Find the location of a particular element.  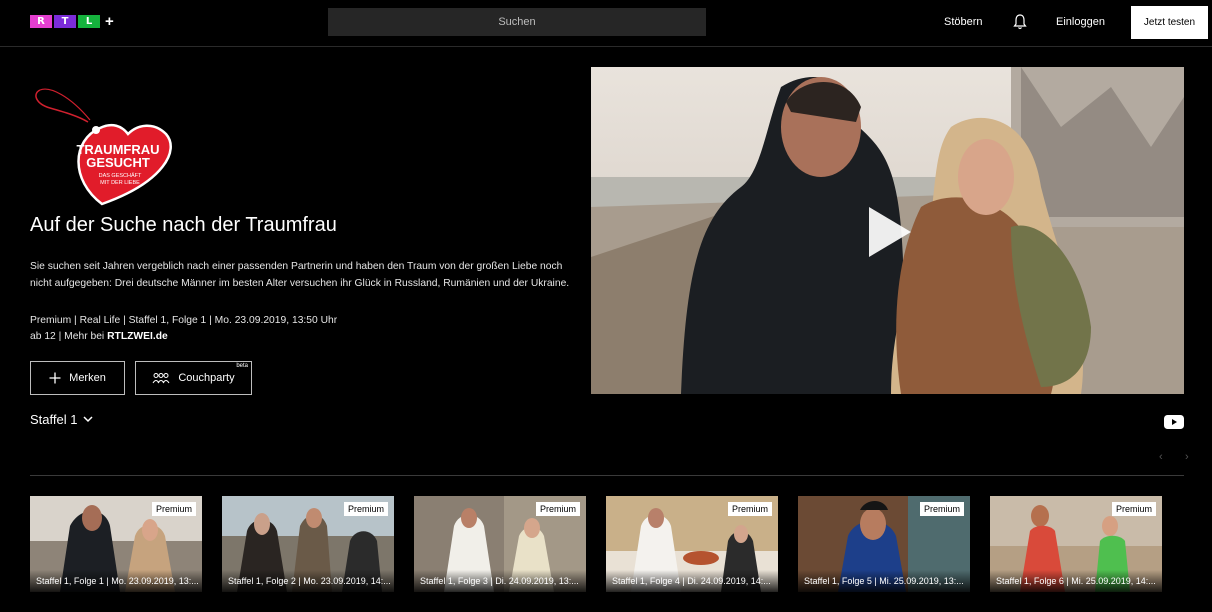

channel-link: RTLZWEI.de is located at coordinates (137, 336).